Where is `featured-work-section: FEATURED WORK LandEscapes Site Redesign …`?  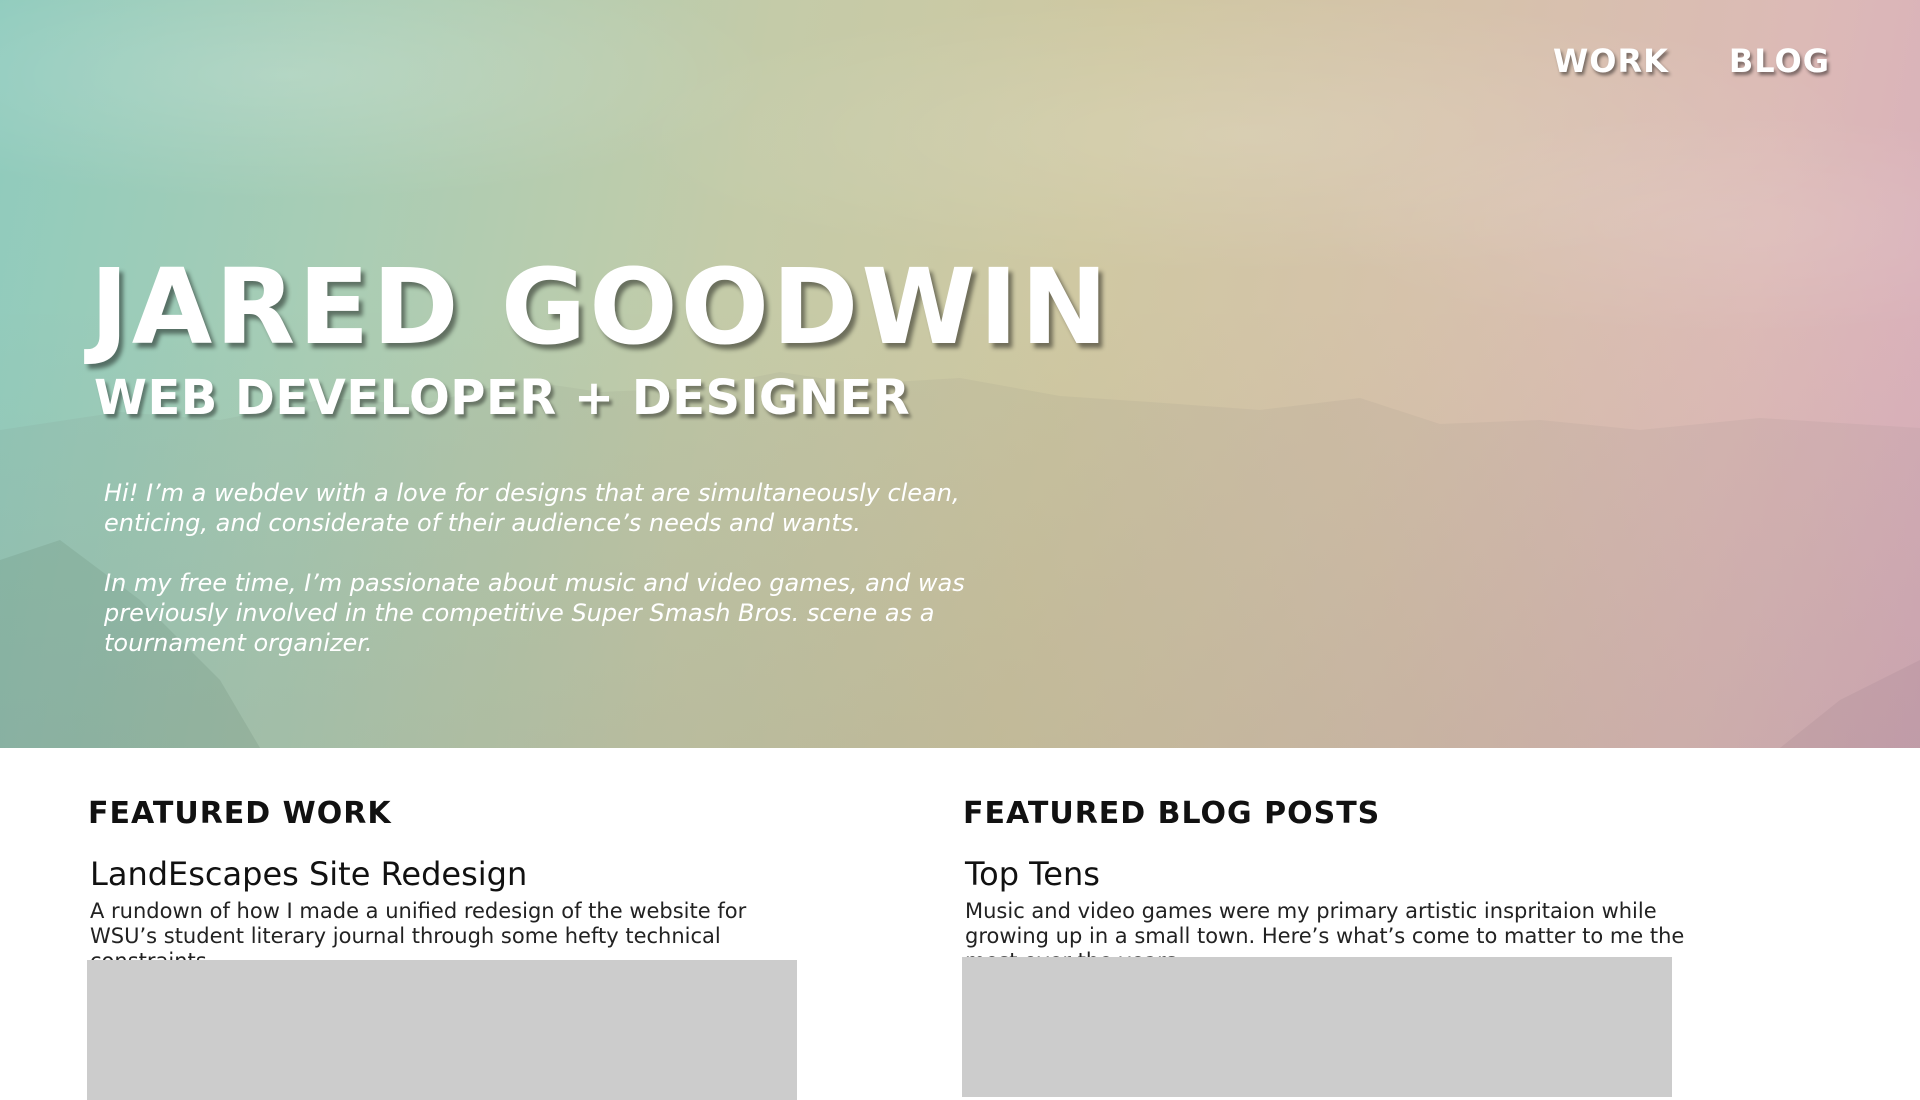
featured-work-section: FEATURED WORK LandEscapes Site Redesign … is located at coordinates (448, 885).